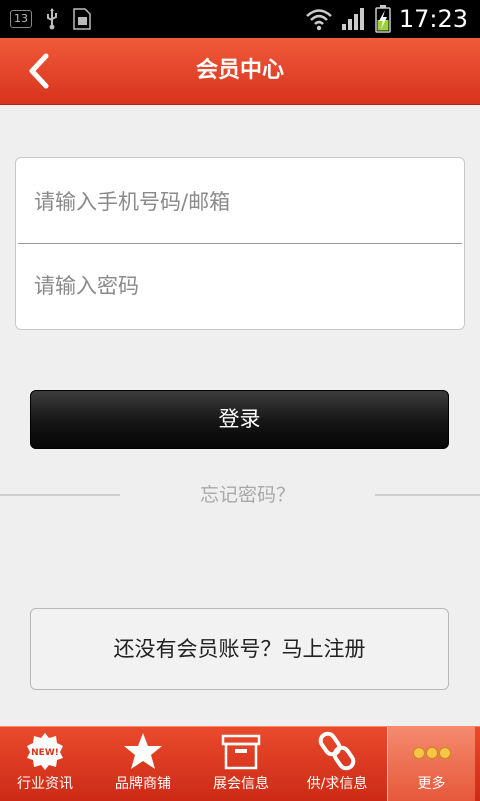 The image size is (480, 801). I want to click on sim-icon, so click(82, 19).